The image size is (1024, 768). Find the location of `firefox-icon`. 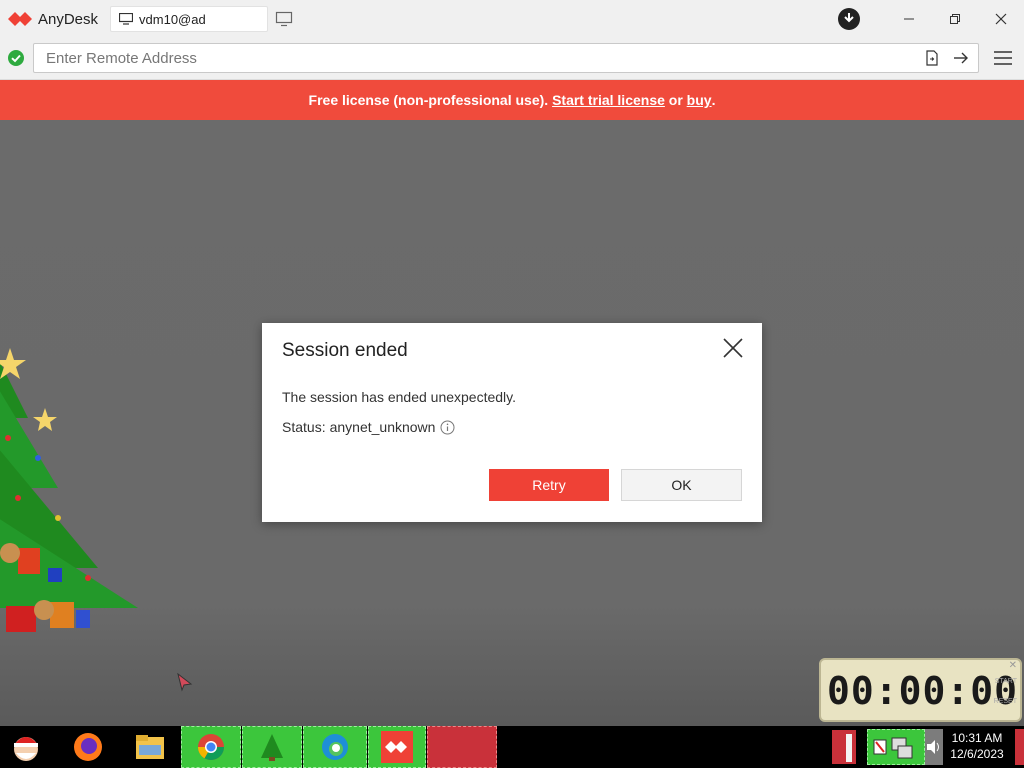

firefox-icon is located at coordinates (88, 747).